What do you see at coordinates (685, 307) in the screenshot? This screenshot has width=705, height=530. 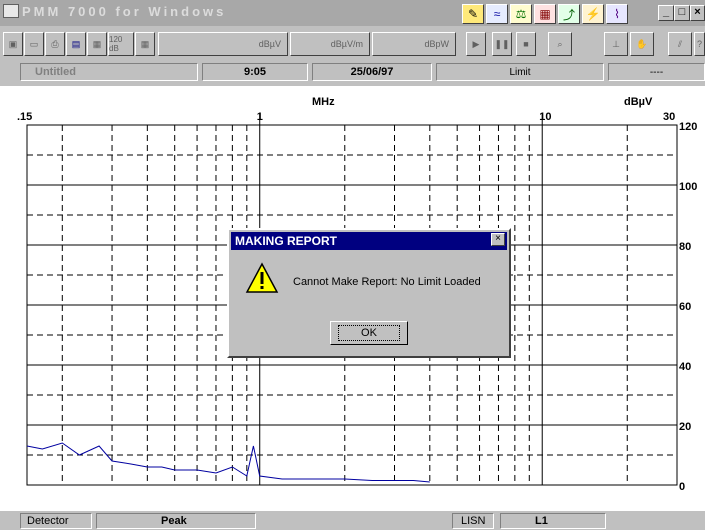 I see `y-tick-label: 60` at bounding box center [685, 307].